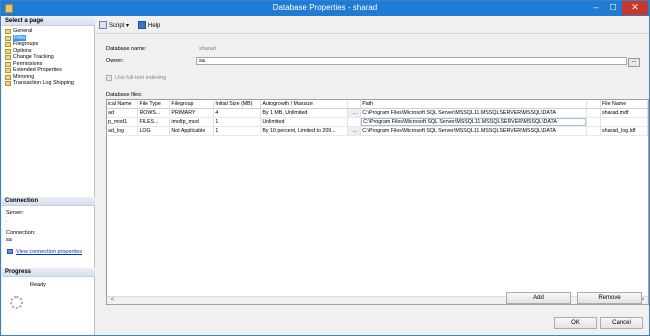 This screenshot has height=336, width=650. Describe the element at coordinates (16, 302) in the screenshot. I see `progress-spinner-icon` at that location.